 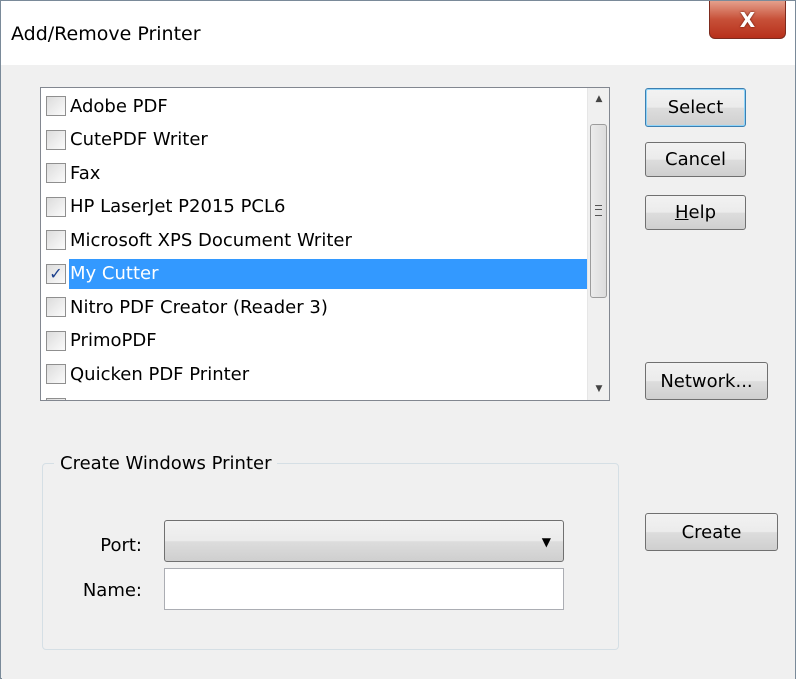 I want to click on printer-list-item: HP LaserJet P2015 PCL6, so click(x=314, y=207).